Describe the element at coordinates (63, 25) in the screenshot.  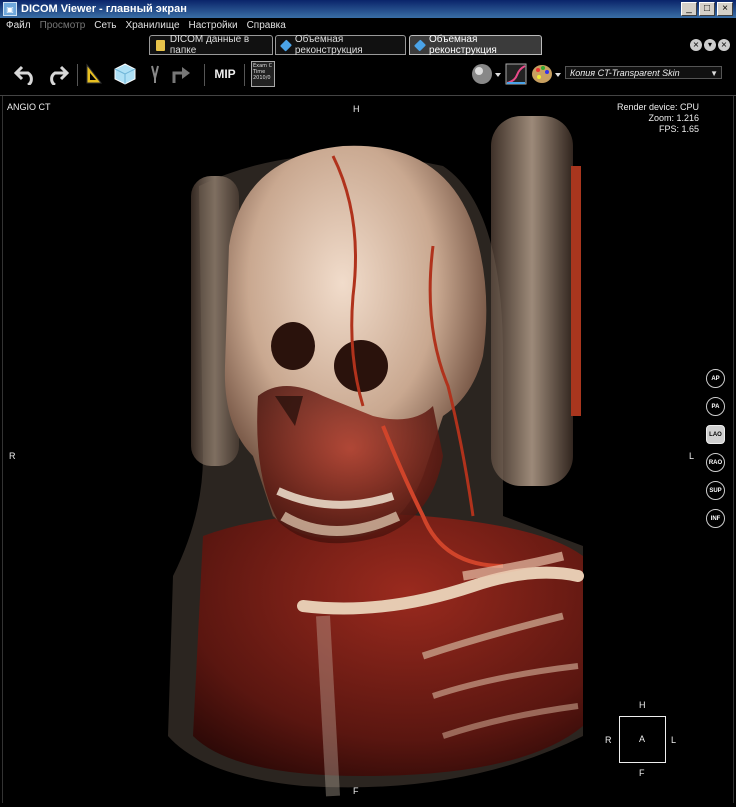
I see `menu-view: Просмотр` at that location.